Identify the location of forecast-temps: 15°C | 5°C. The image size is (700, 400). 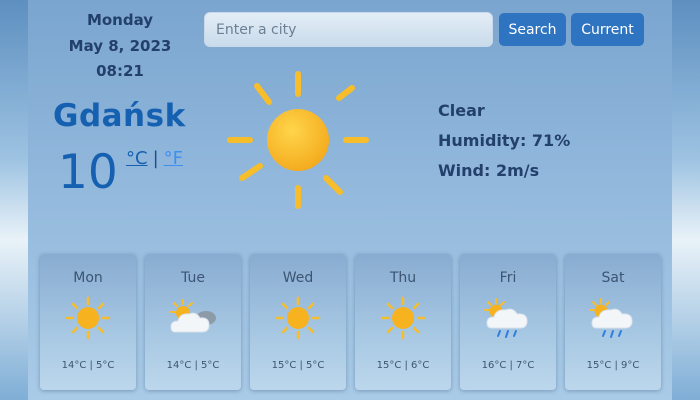
(298, 365).